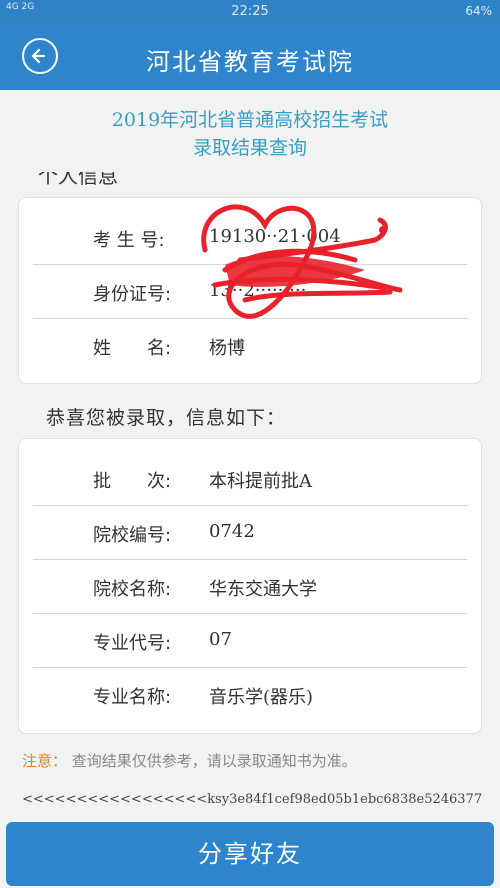 The width and height of the screenshot is (500, 888). I want to click on admission-congrats-text: 恭喜您被录取，信息如下：, so click(166, 418).